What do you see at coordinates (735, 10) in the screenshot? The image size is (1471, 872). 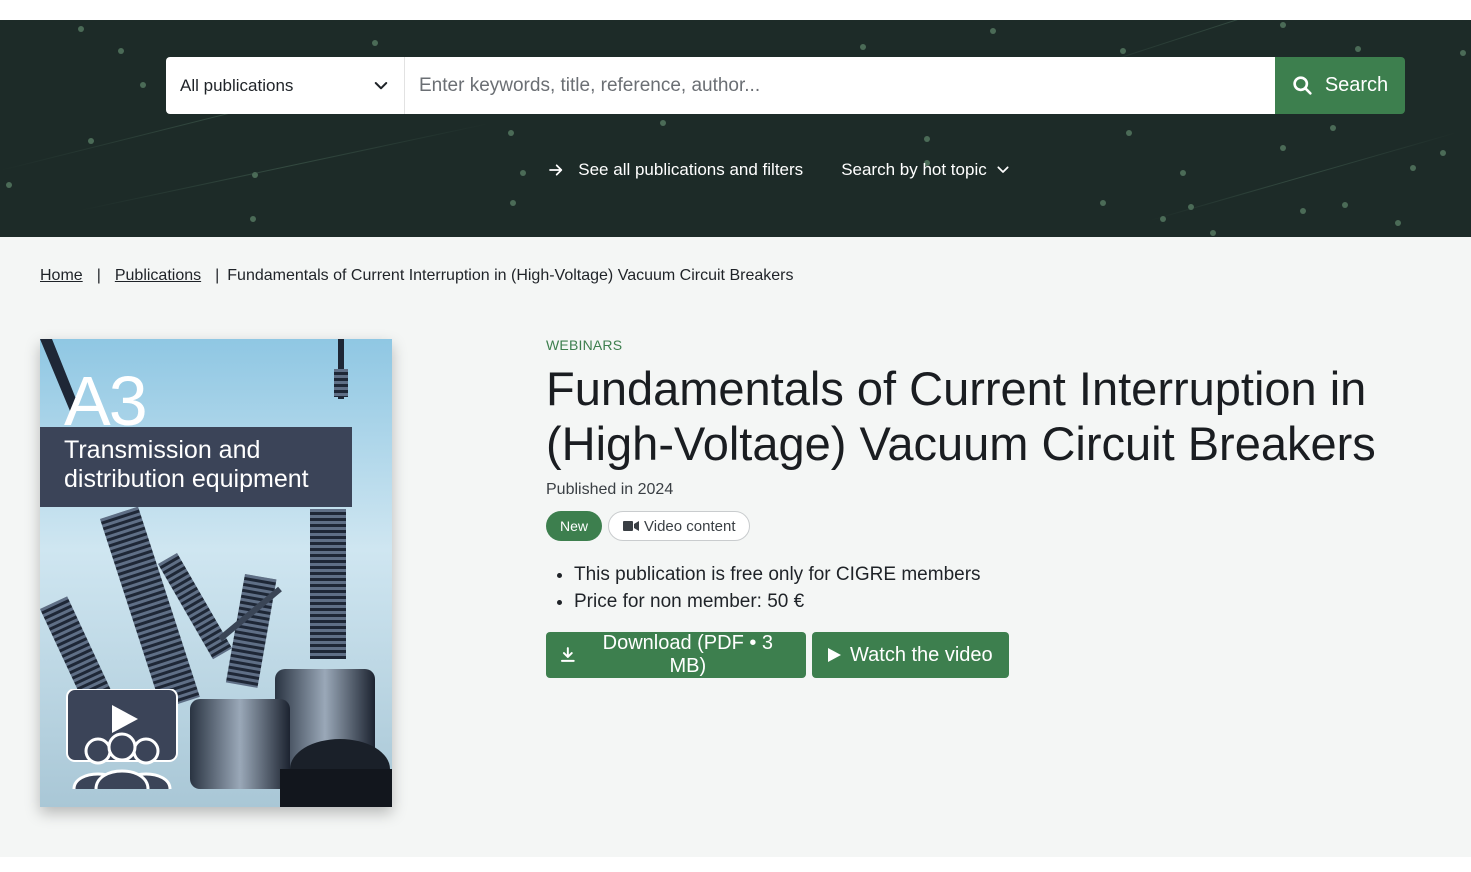 I see `top-strip` at bounding box center [735, 10].